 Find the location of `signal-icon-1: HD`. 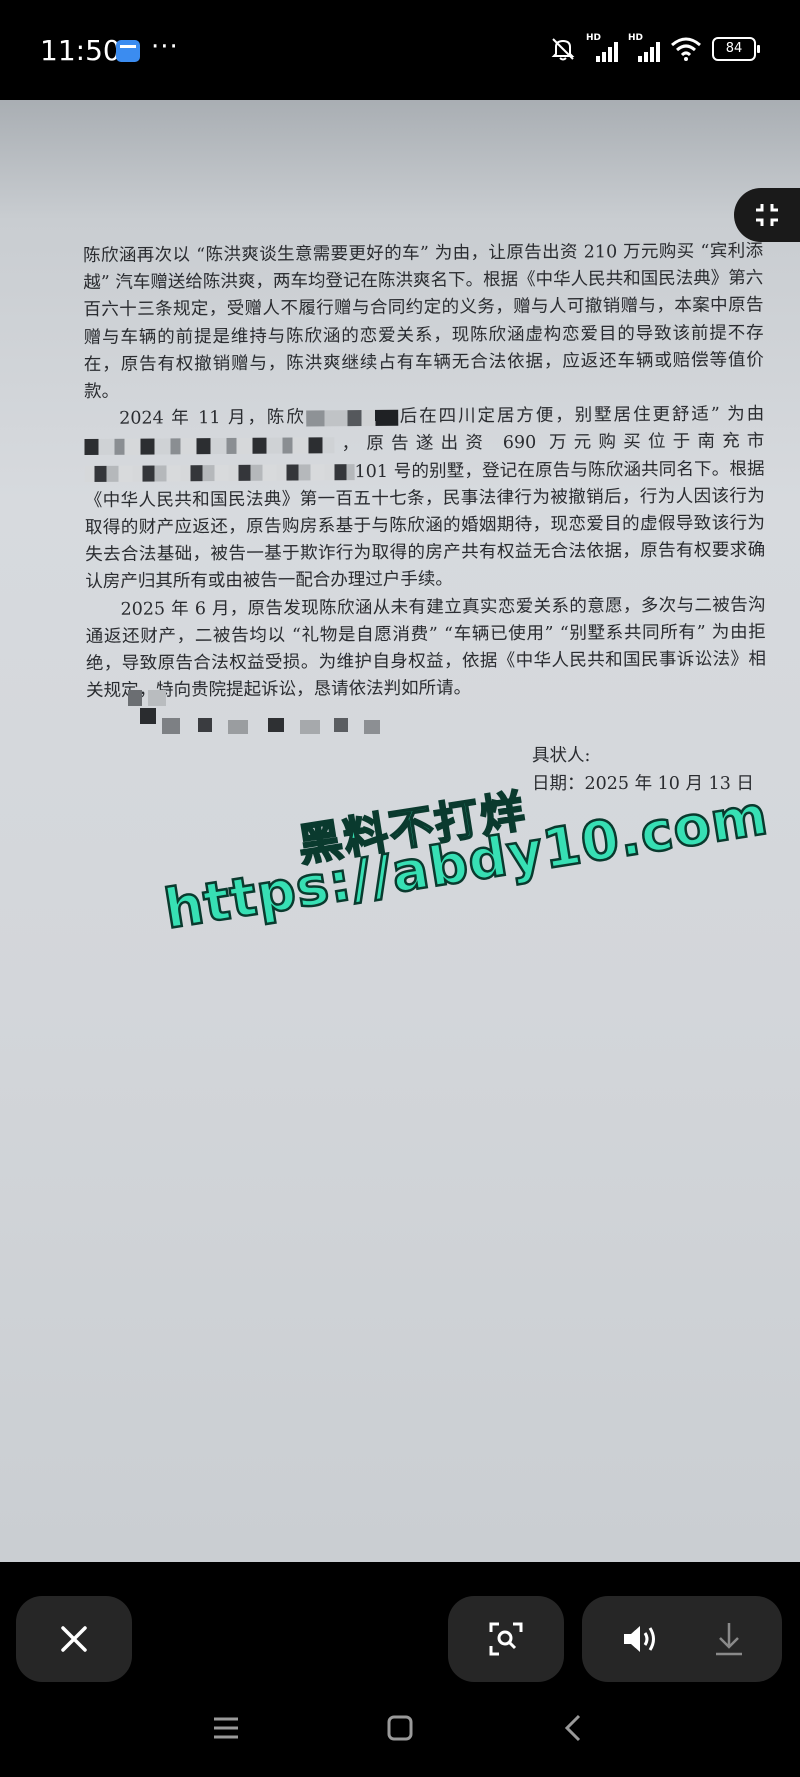

signal-icon-1: HD is located at coordinates (602, 47).